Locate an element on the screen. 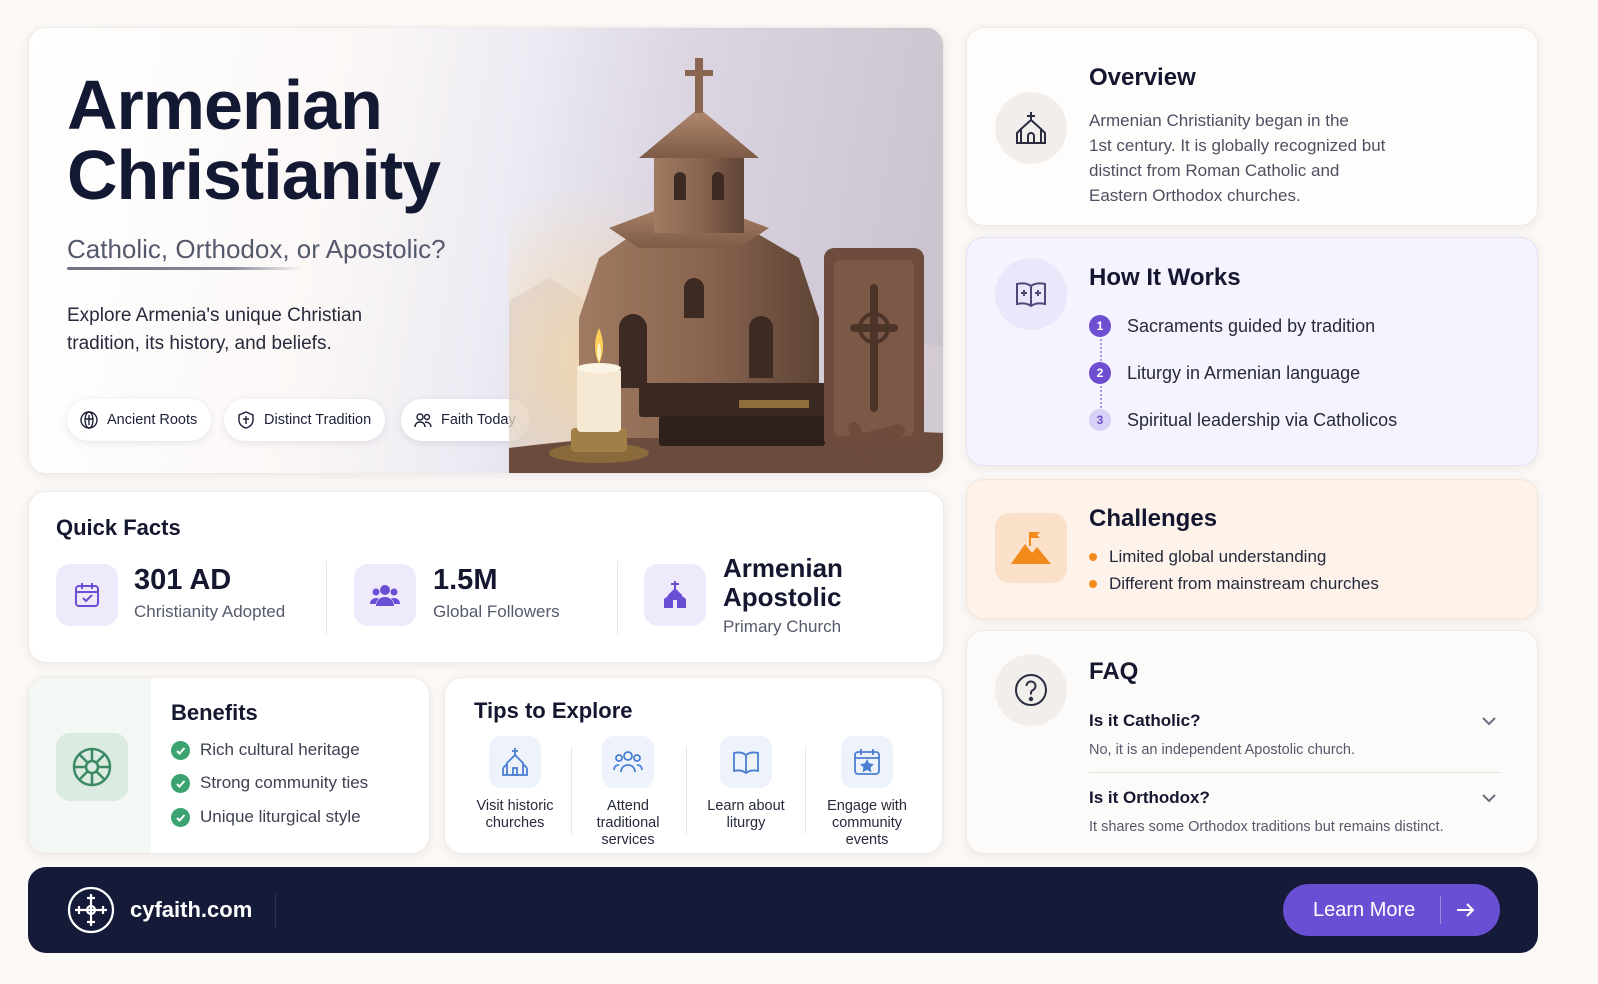 Image resolution: width=1598 pixels, height=984 pixels. mountain-flag-icon is located at coordinates (1031, 548).